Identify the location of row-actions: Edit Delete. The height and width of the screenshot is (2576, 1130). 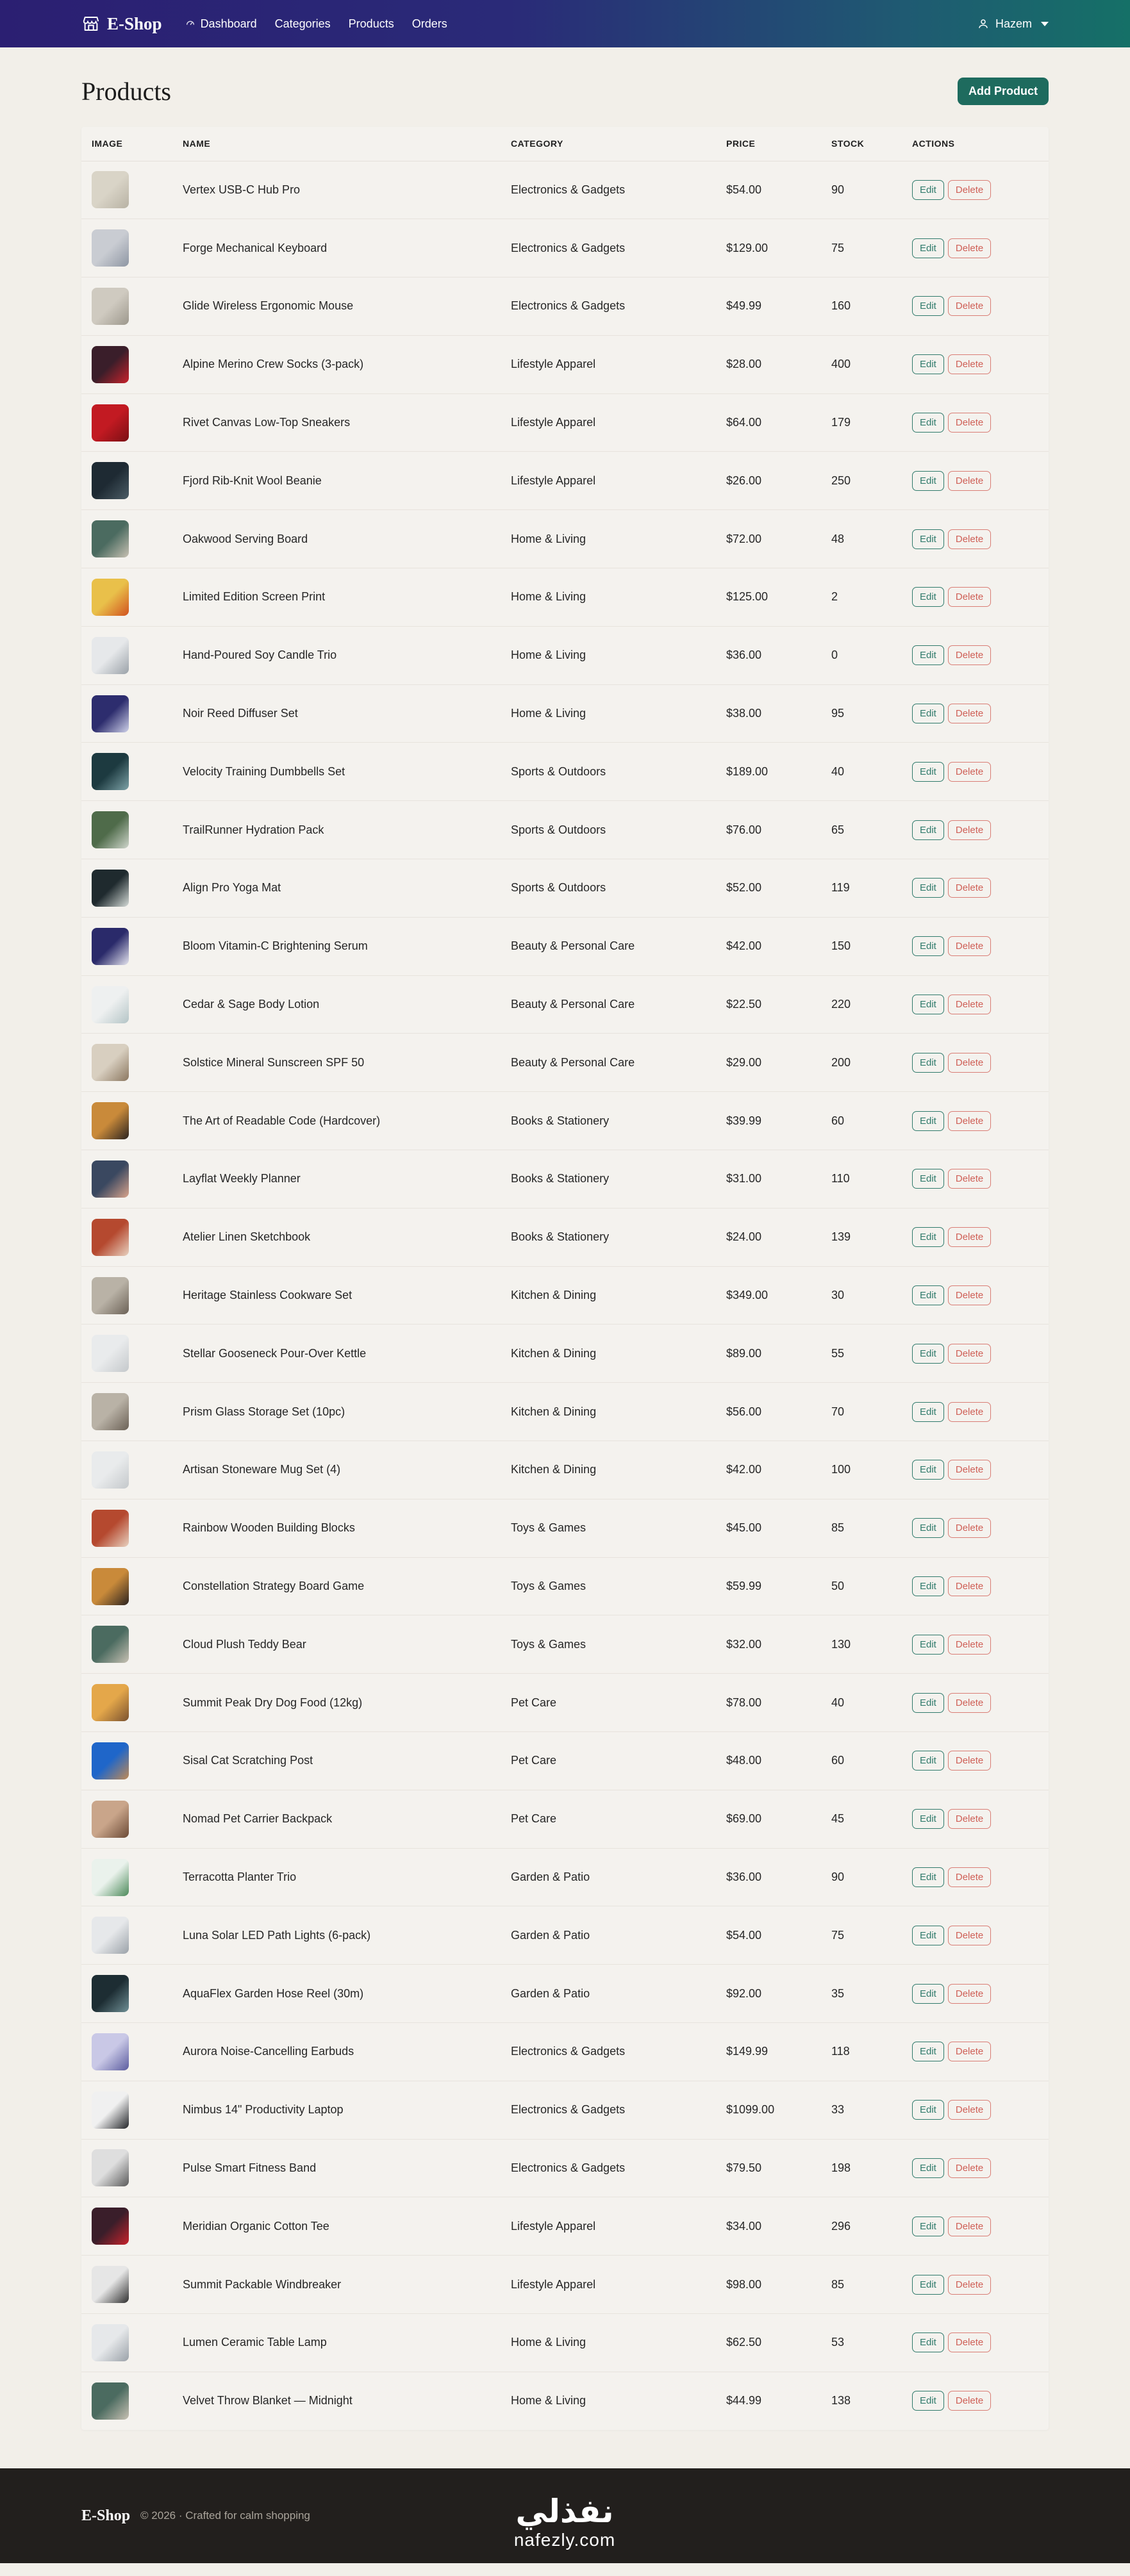
(975, 771).